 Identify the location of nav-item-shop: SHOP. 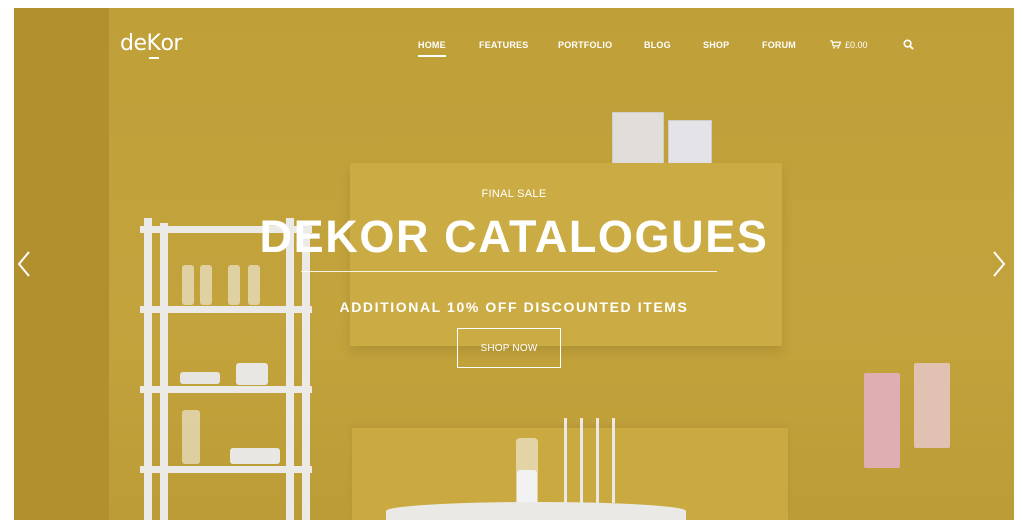
(716, 45).